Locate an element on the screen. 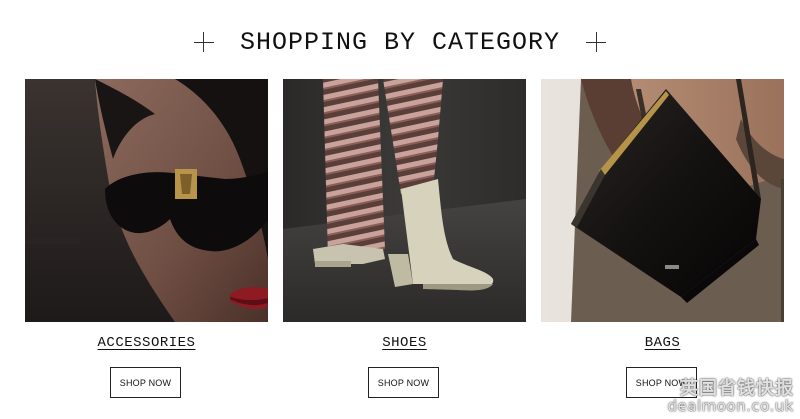 This screenshot has width=800, height=419. category-label-accessories: ACCESSORIES is located at coordinates (146, 343).